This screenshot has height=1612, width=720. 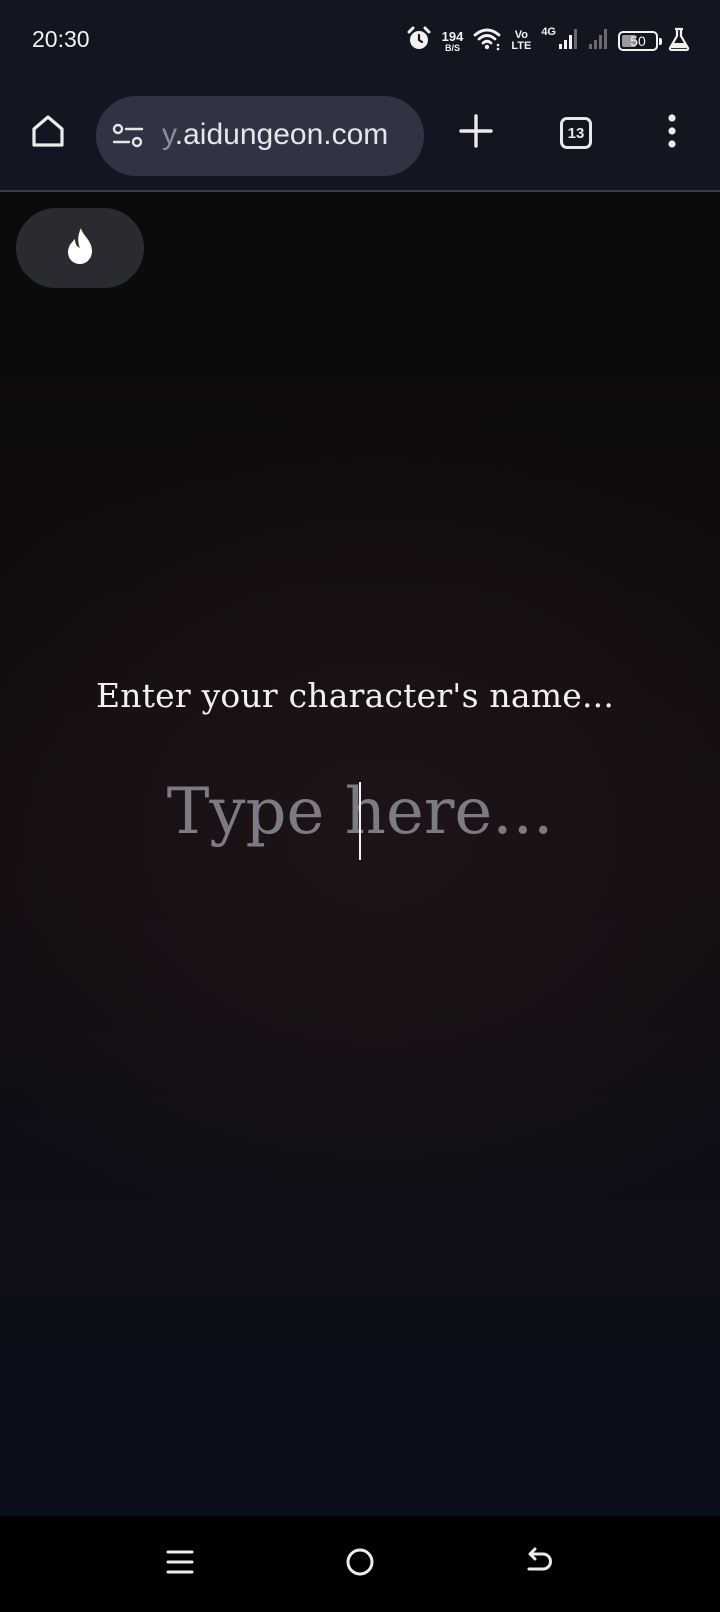 What do you see at coordinates (360, 821) in the screenshot?
I see `text-caret` at bounding box center [360, 821].